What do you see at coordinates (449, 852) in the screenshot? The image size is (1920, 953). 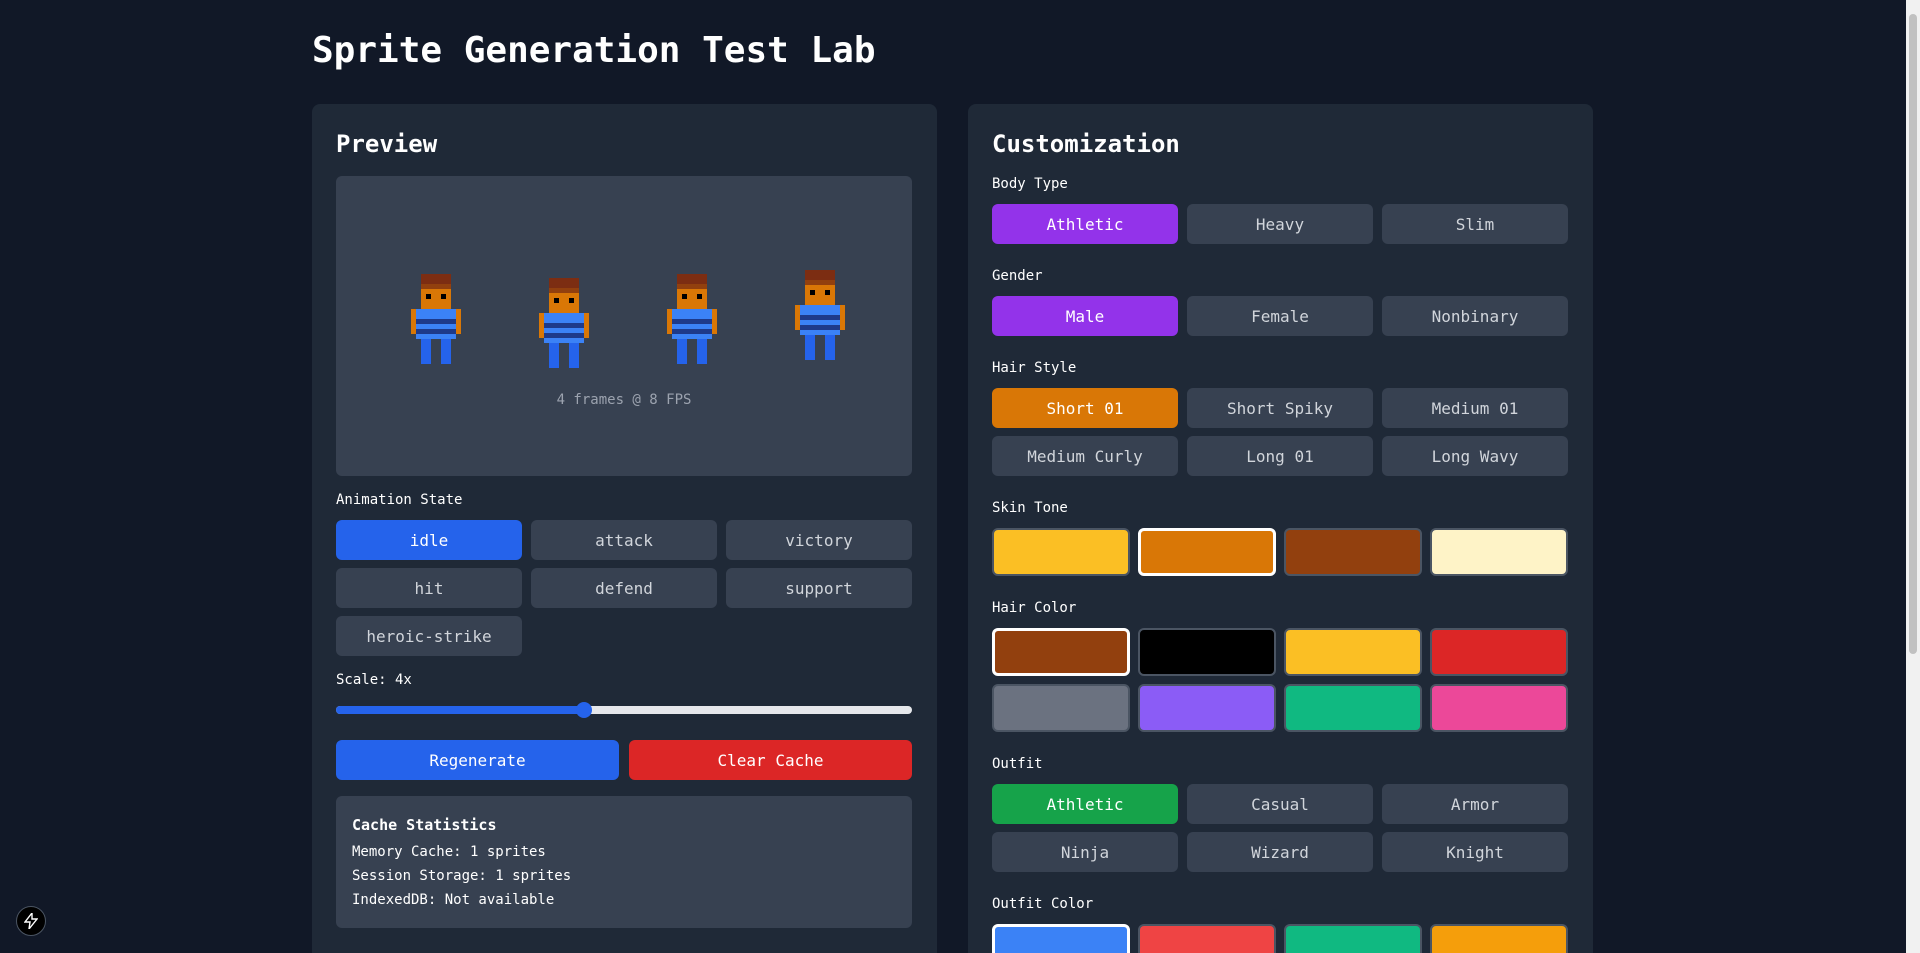 I see `memory-cache-stat: Memory Cache: 1 sprites` at bounding box center [449, 852].